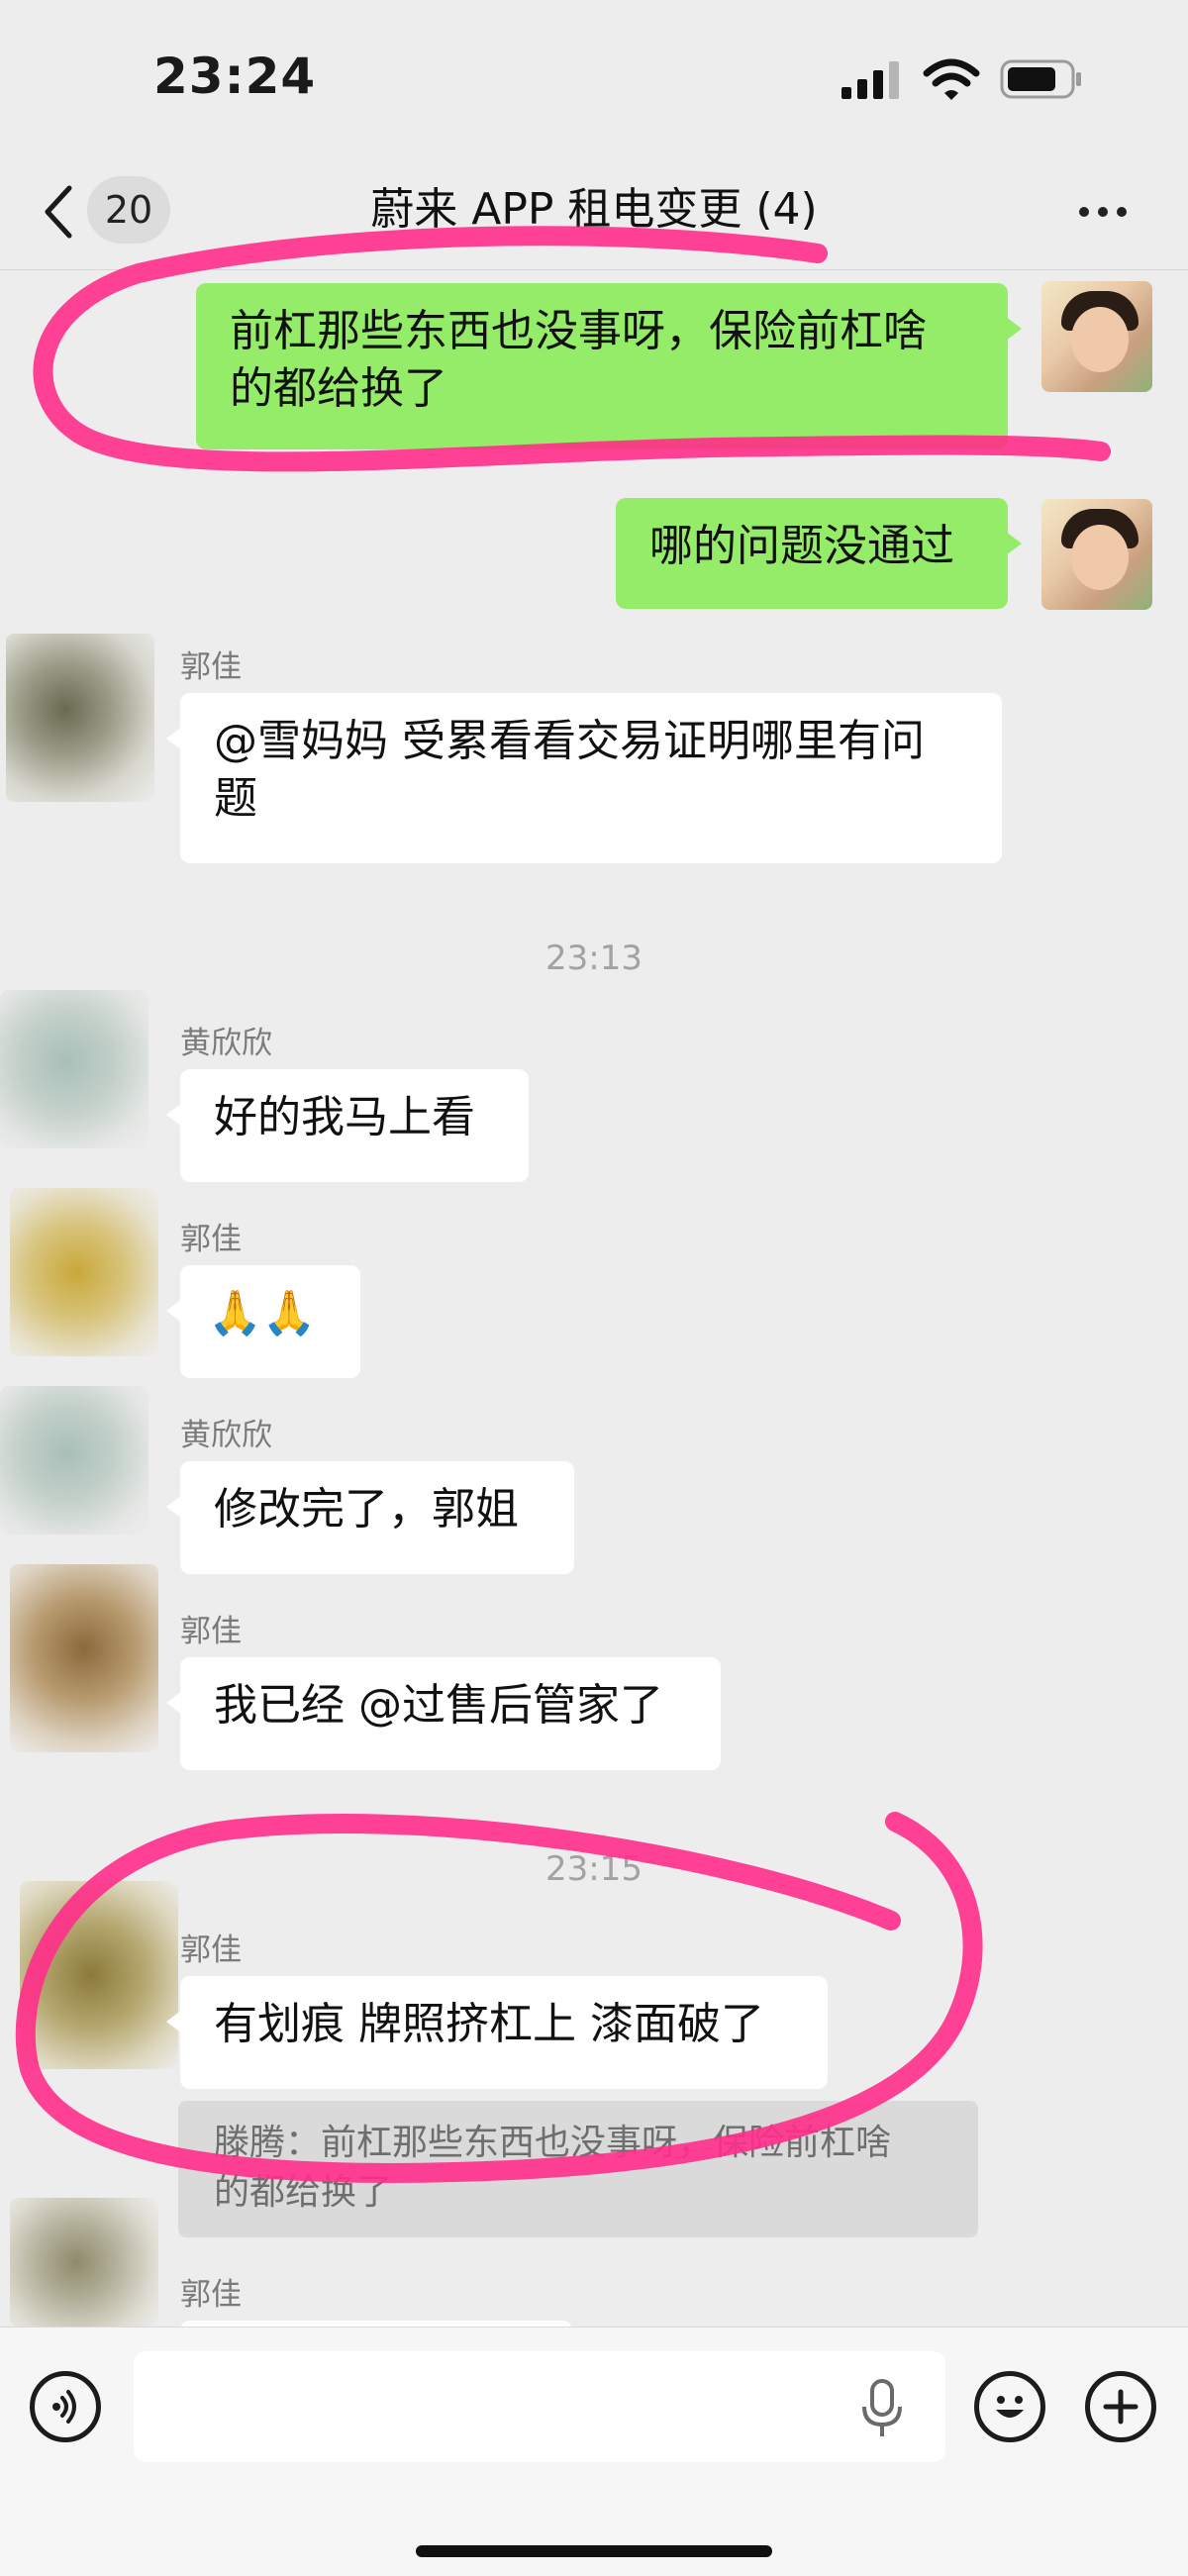  I want to click on message-bubble: 好的我马上看, so click(347, 1126).